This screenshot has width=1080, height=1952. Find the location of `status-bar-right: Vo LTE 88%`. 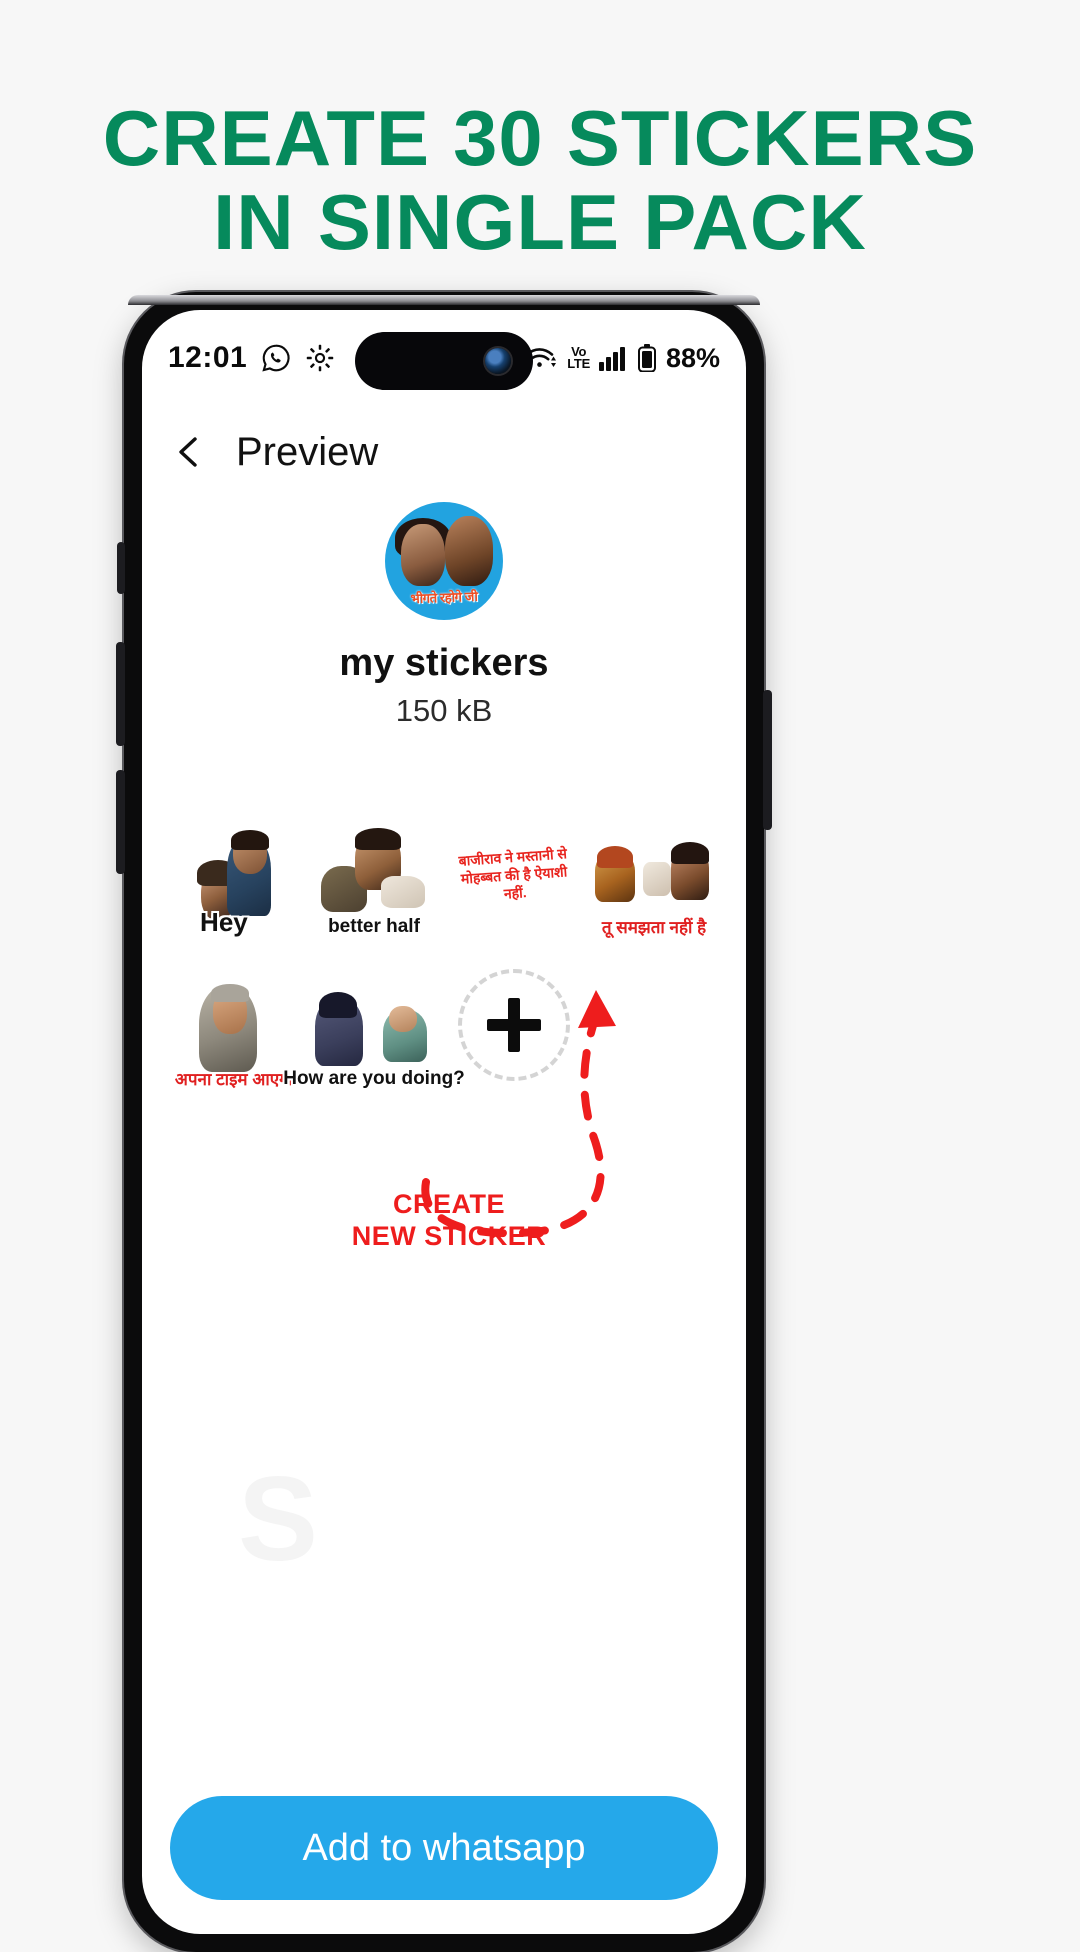

status-bar-right: Vo LTE 88% is located at coordinates (622, 358).